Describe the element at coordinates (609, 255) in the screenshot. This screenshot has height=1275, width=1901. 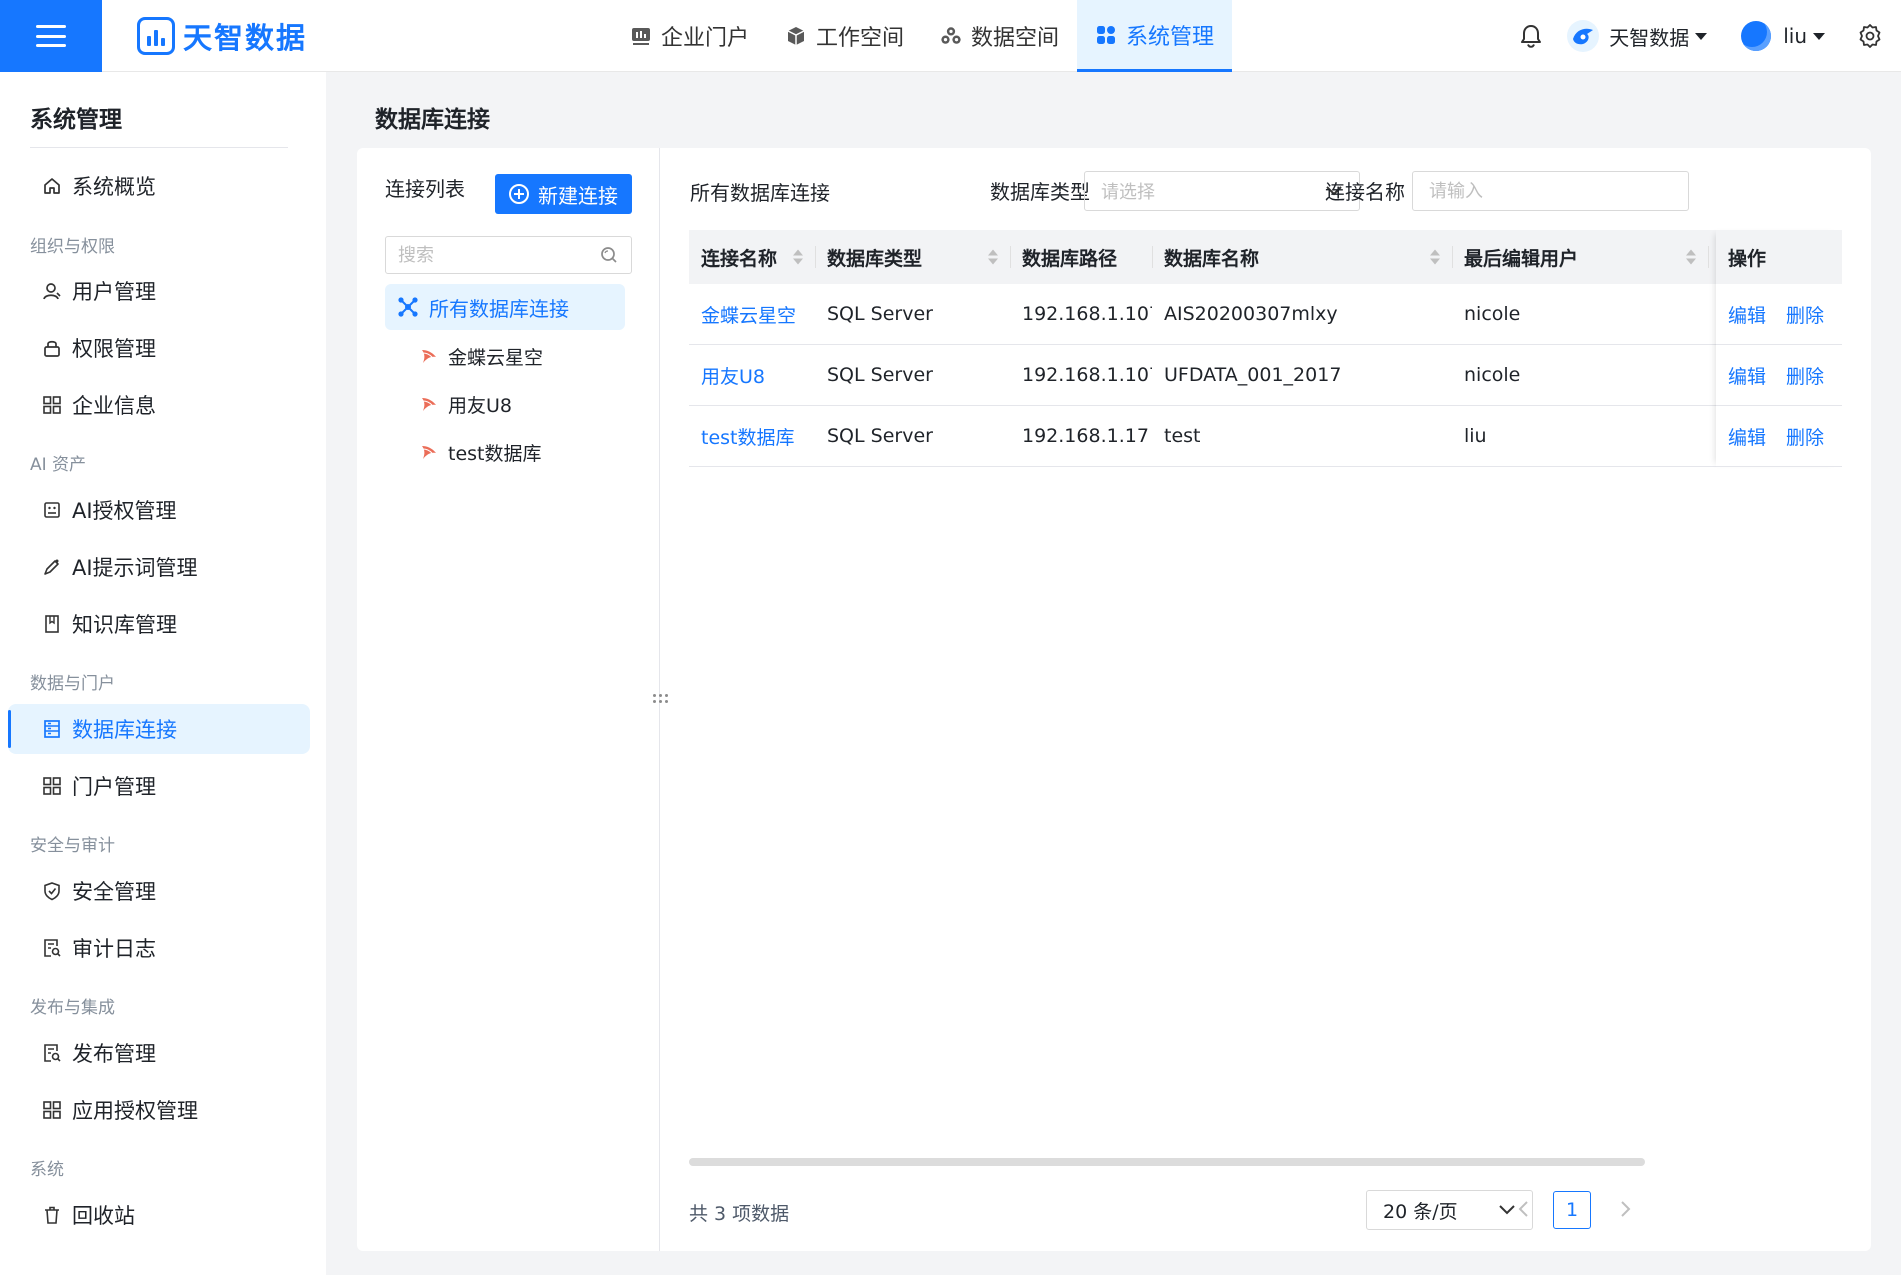
I see `search-icon` at that location.